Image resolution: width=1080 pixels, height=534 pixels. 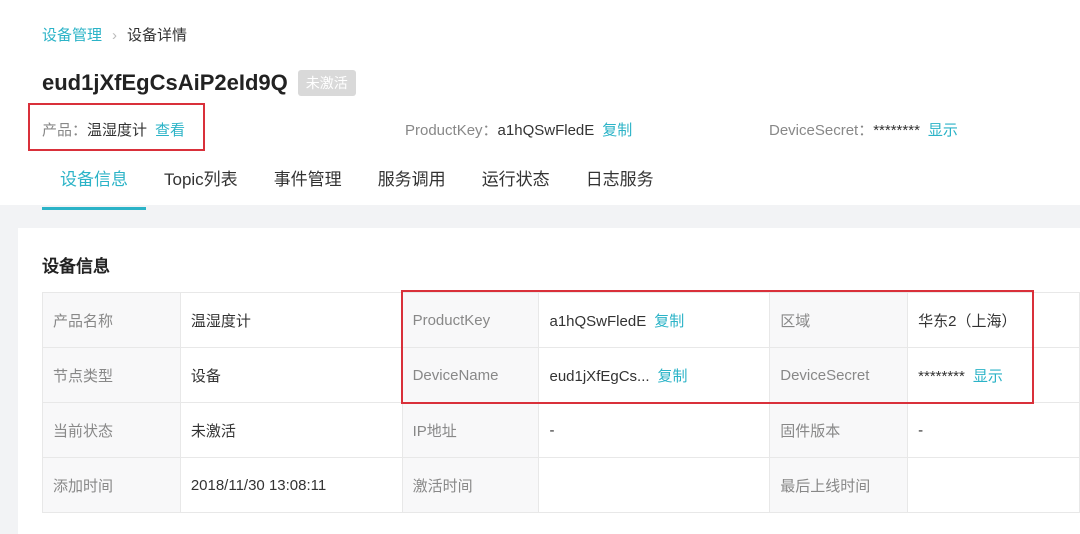 I want to click on devicesecret-label: DeviceSecret：, so click(x=821, y=130).